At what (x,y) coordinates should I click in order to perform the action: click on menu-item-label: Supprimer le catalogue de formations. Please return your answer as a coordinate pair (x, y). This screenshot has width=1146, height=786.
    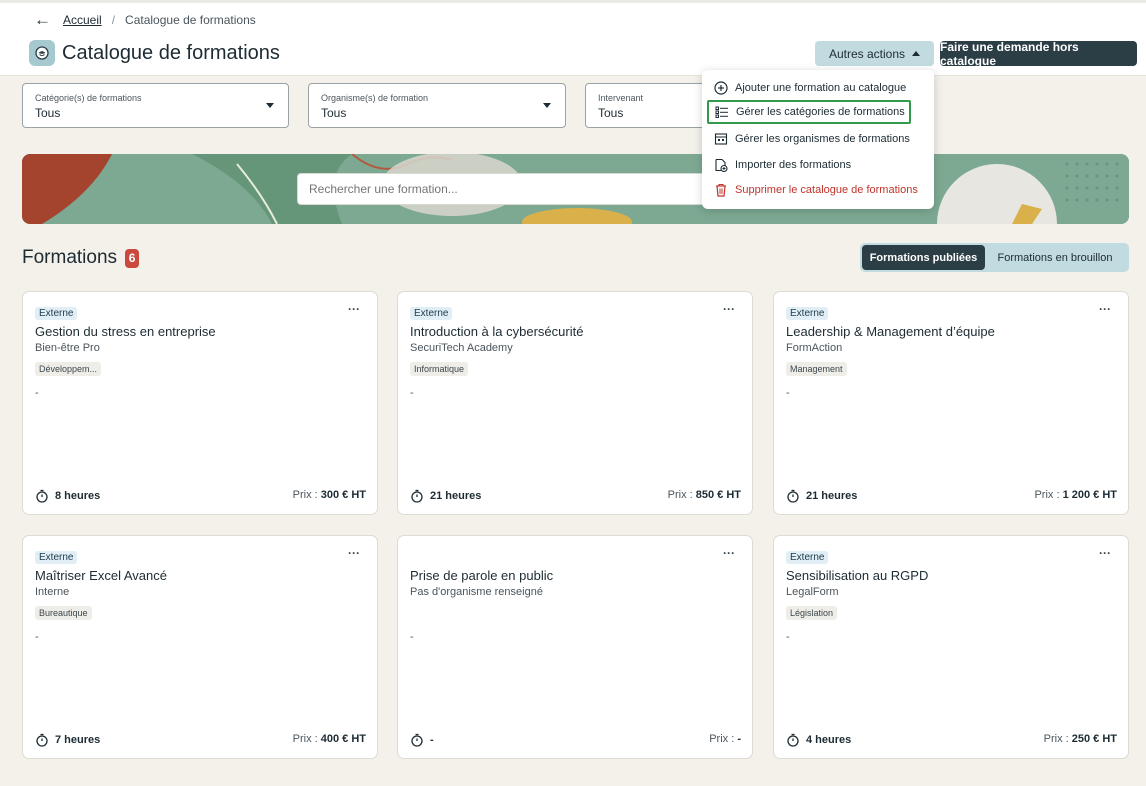
    Looking at the image, I should click on (826, 190).